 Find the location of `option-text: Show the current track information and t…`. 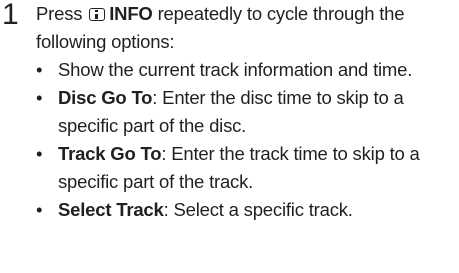

option-text: Show the current track information and t… is located at coordinates (235, 69).